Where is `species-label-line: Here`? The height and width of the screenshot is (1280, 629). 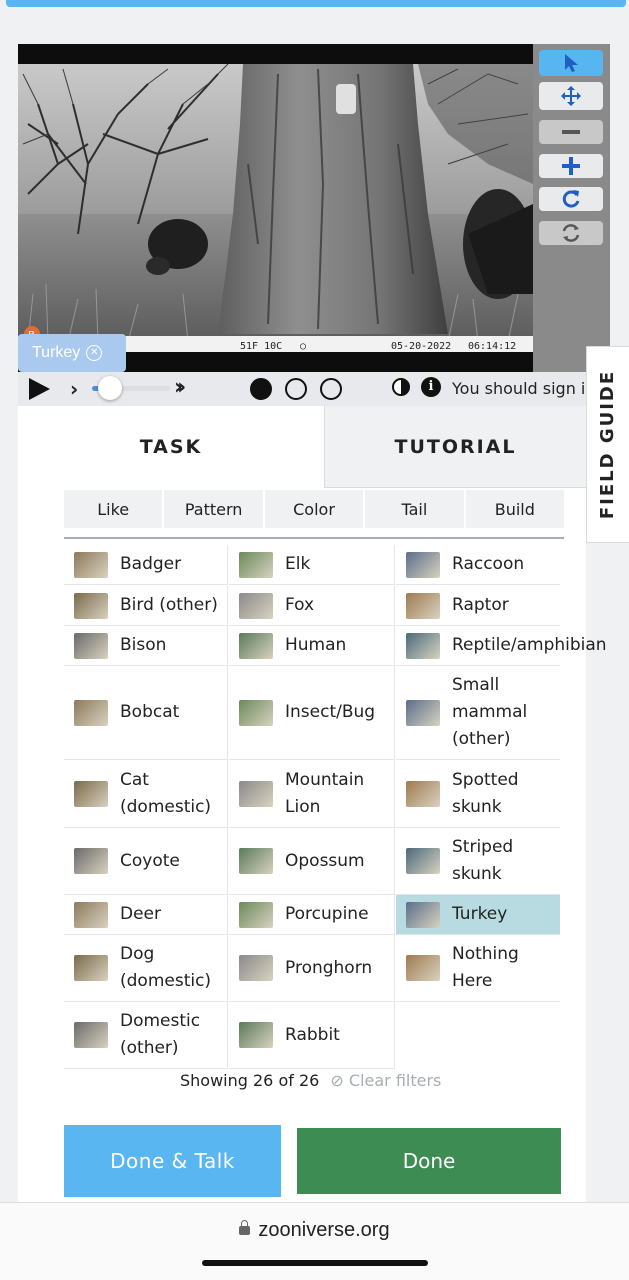
species-label-line: Here is located at coordinates (472, 981).